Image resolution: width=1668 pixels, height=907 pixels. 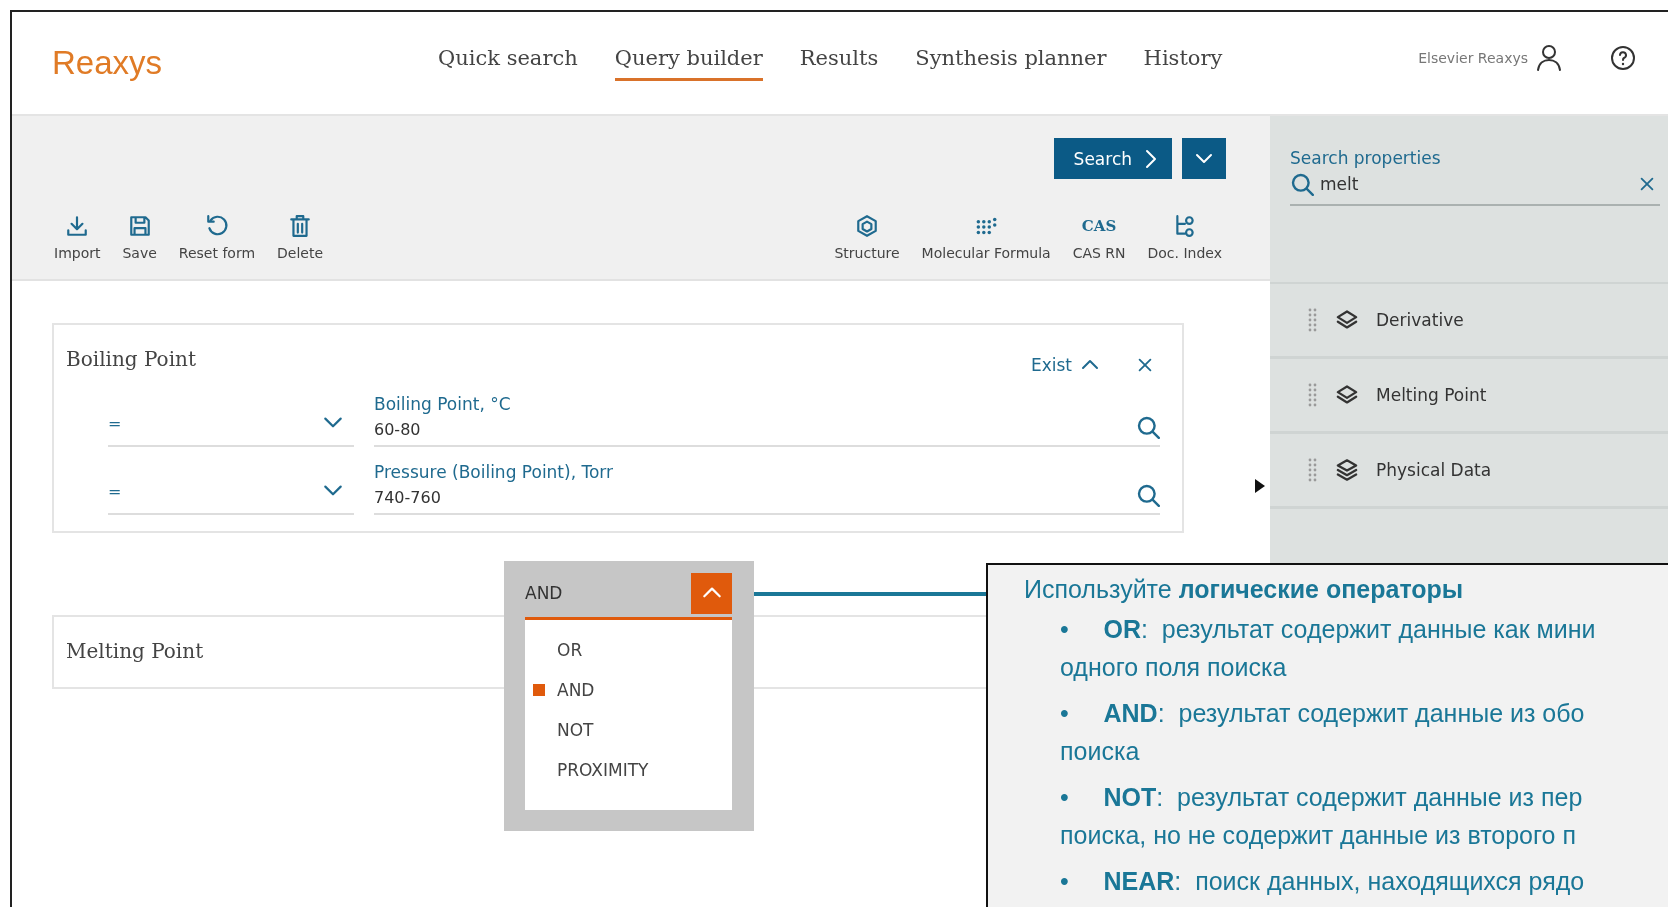 I want to click on toolbar-button: Import, so click(x=77, y=237).